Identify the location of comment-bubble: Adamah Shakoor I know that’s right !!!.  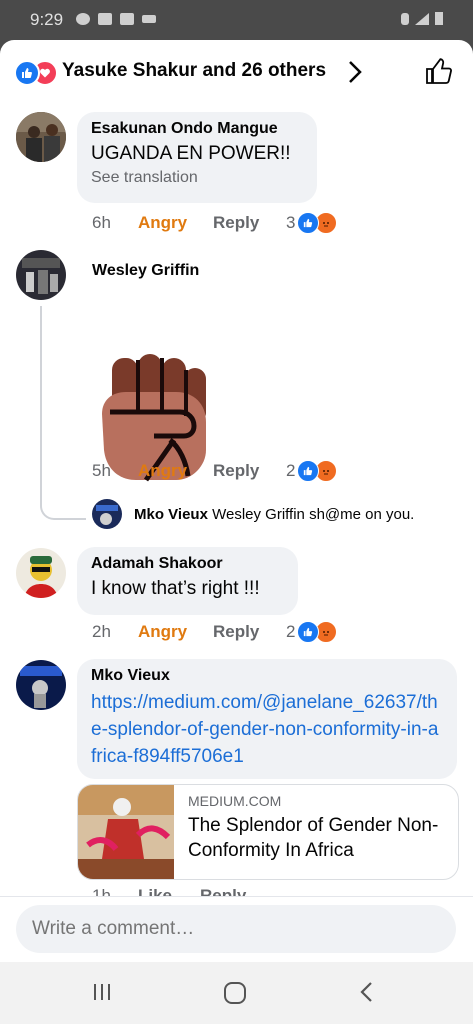
(187, 581).